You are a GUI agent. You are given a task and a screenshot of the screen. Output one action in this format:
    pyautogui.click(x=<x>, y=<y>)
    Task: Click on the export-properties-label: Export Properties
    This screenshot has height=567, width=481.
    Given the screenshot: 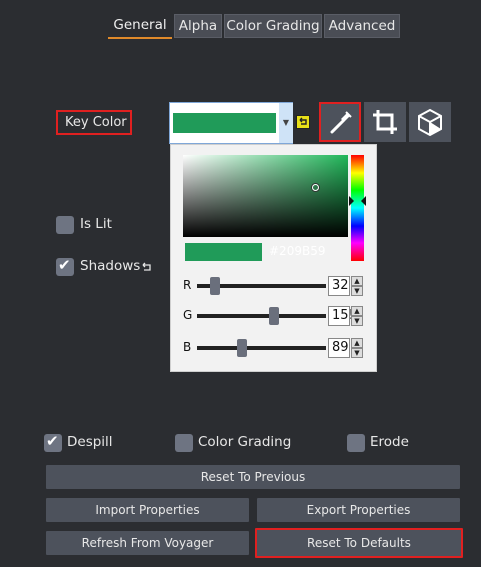 What is the action you would take?
    pyautogui.click(x=358, y=510)
    